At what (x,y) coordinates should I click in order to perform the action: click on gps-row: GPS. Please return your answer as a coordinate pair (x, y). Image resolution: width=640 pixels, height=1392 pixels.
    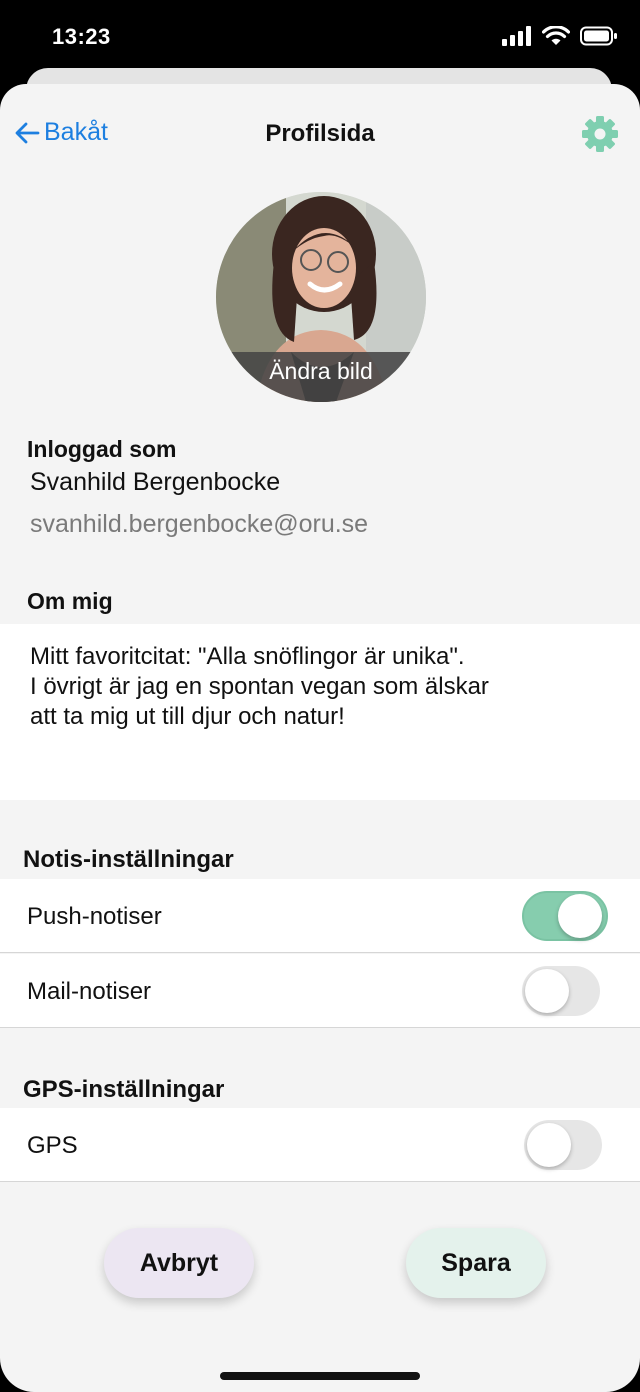
    Looking at the image, I should click on (320, 1145).